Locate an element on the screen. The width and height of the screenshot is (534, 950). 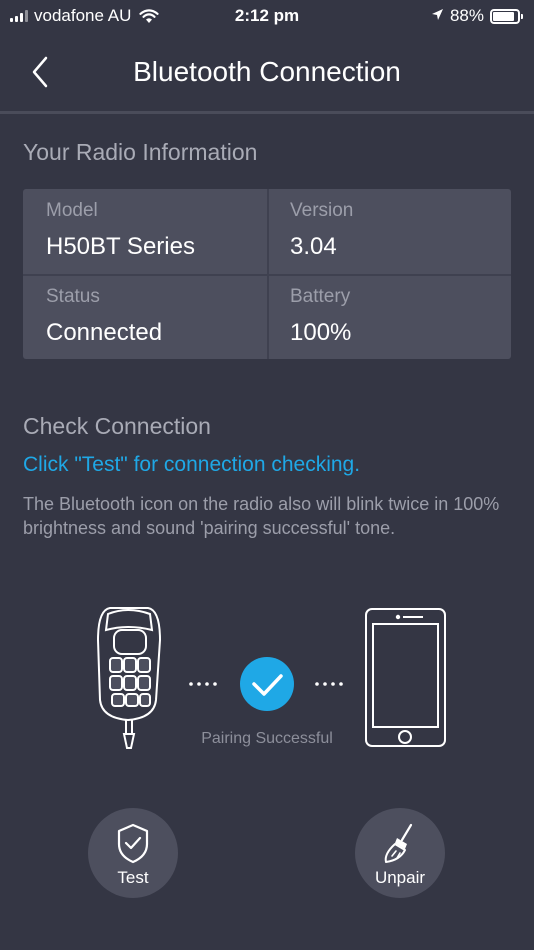
status-label: Status is located at coordinates (73, 296).